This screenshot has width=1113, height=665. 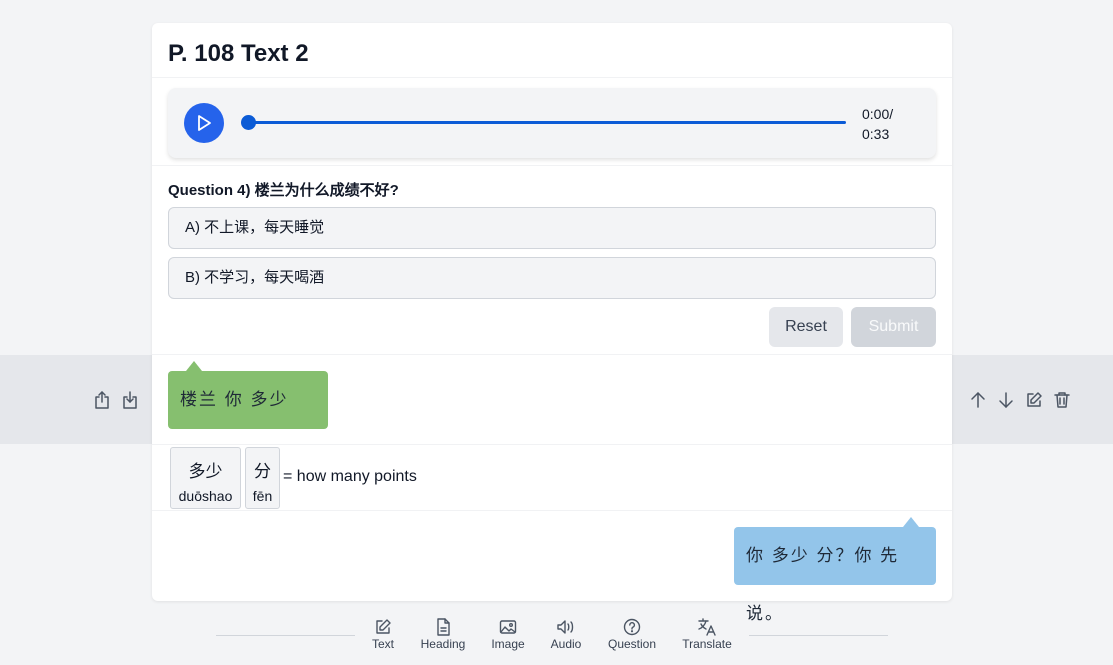 I want to click on vocab-word: 多少 duōshao, so click(x=205, y=478).